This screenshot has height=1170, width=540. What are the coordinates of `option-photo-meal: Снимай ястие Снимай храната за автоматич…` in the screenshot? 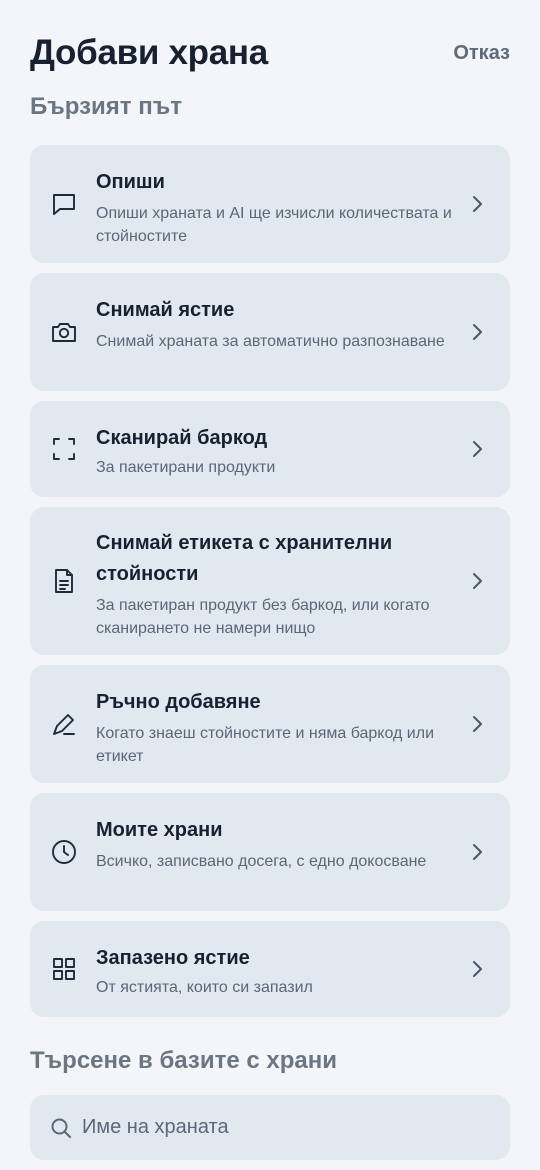 It's located at (270, 332).